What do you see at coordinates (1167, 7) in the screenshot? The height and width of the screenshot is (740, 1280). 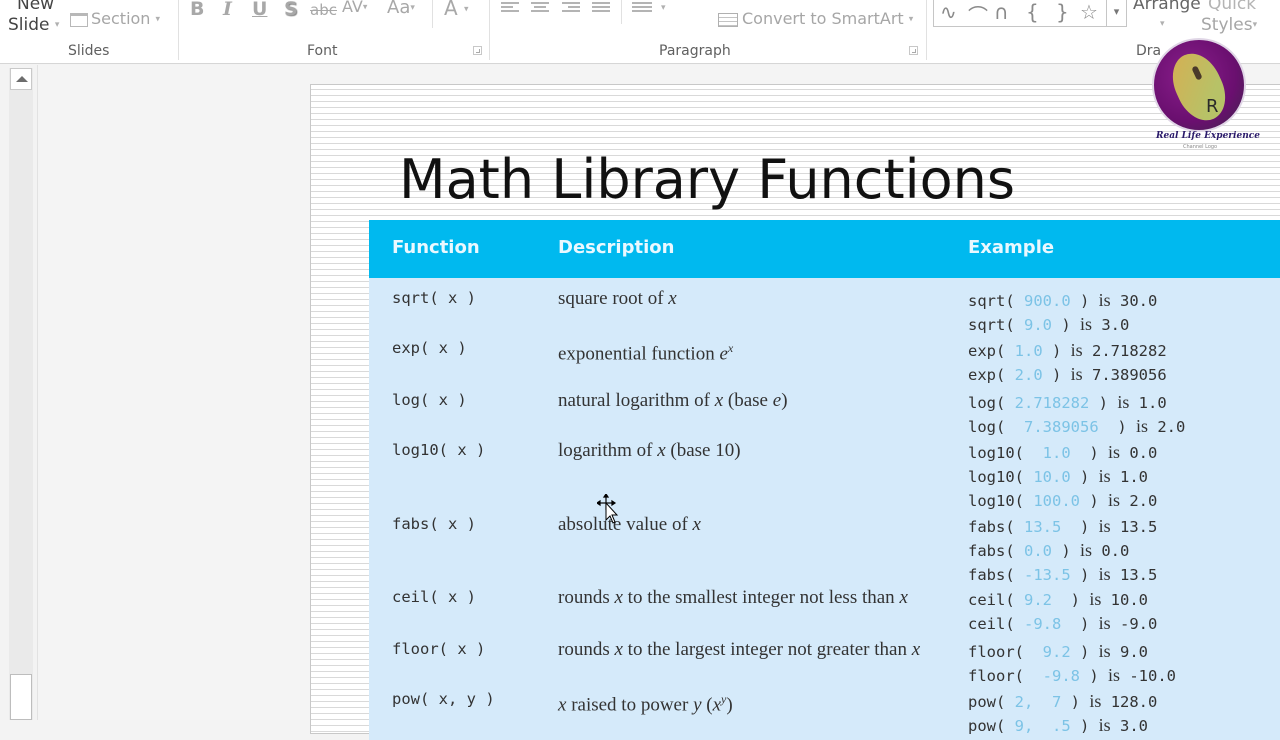 I see `arrange-button: Arrange` at bounding box center [1167, 7].